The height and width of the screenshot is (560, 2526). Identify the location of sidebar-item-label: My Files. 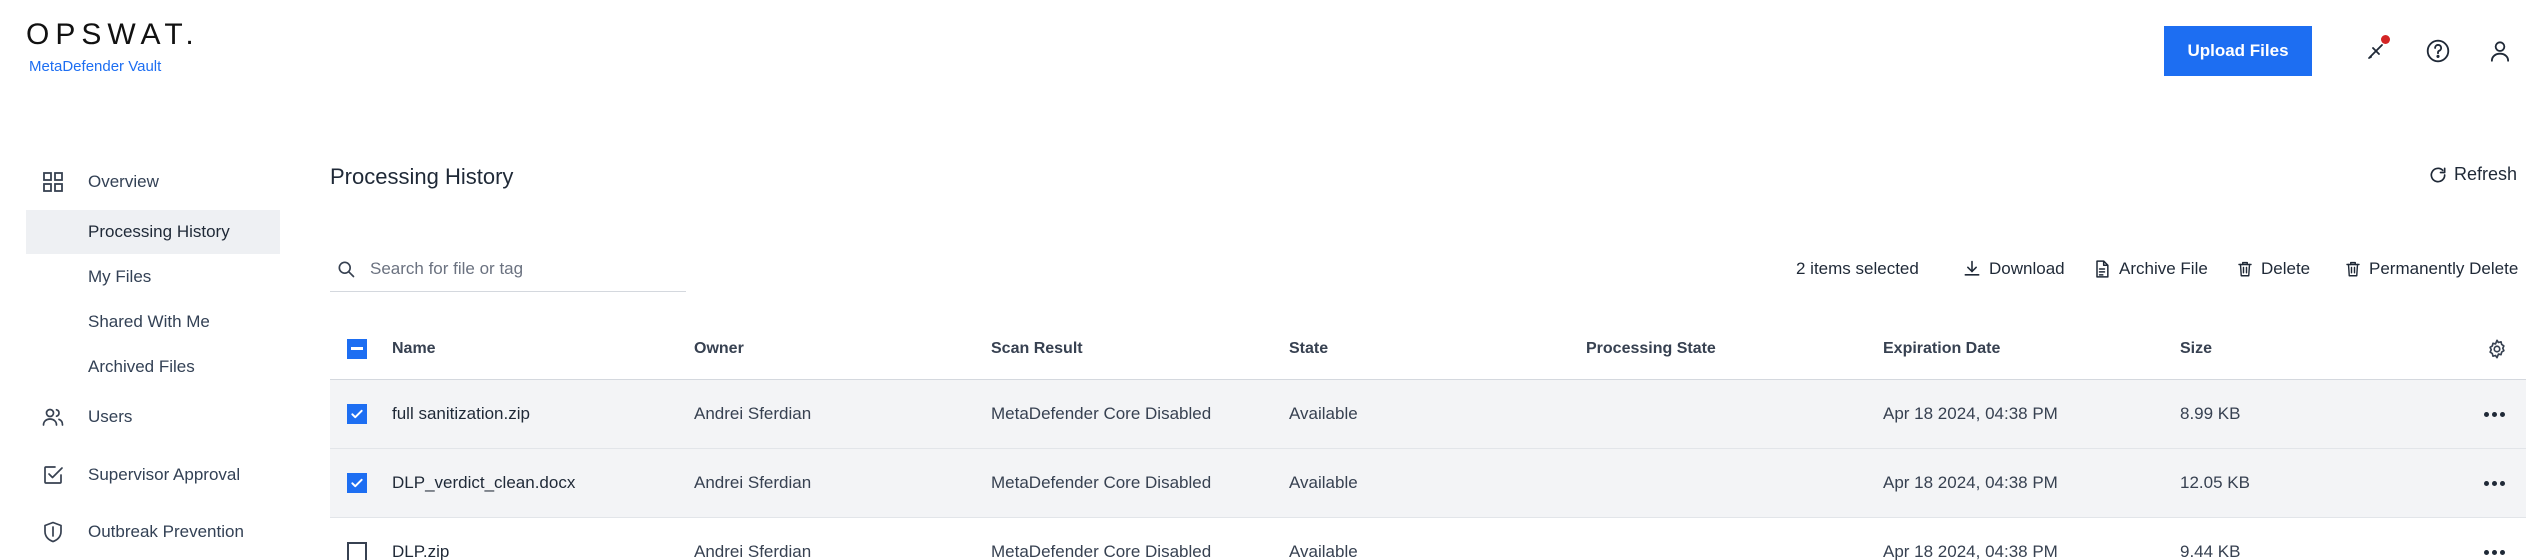
(120, 276).